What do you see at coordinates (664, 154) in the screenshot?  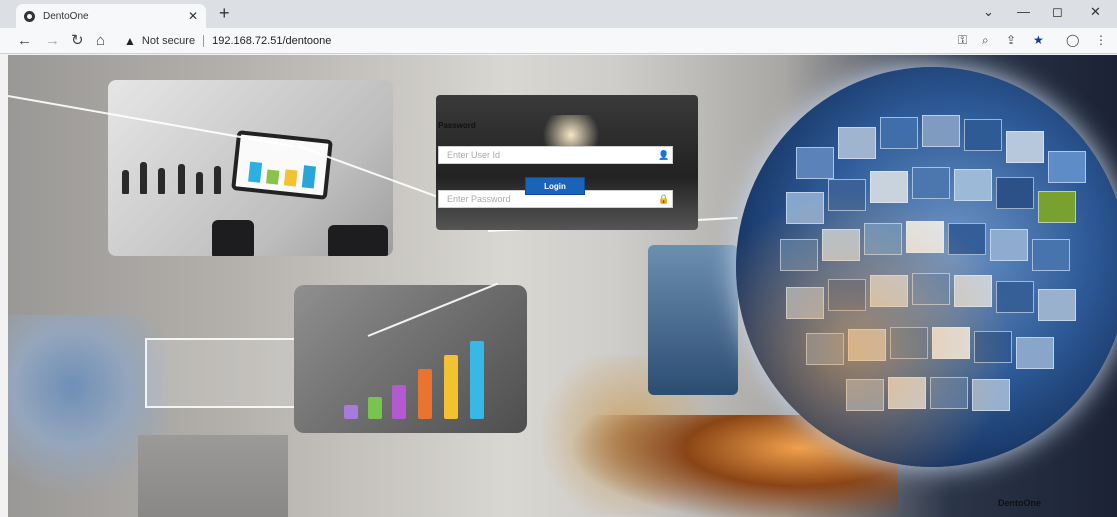 I see `user-icon: 👤` at bounding box center [664, 154].